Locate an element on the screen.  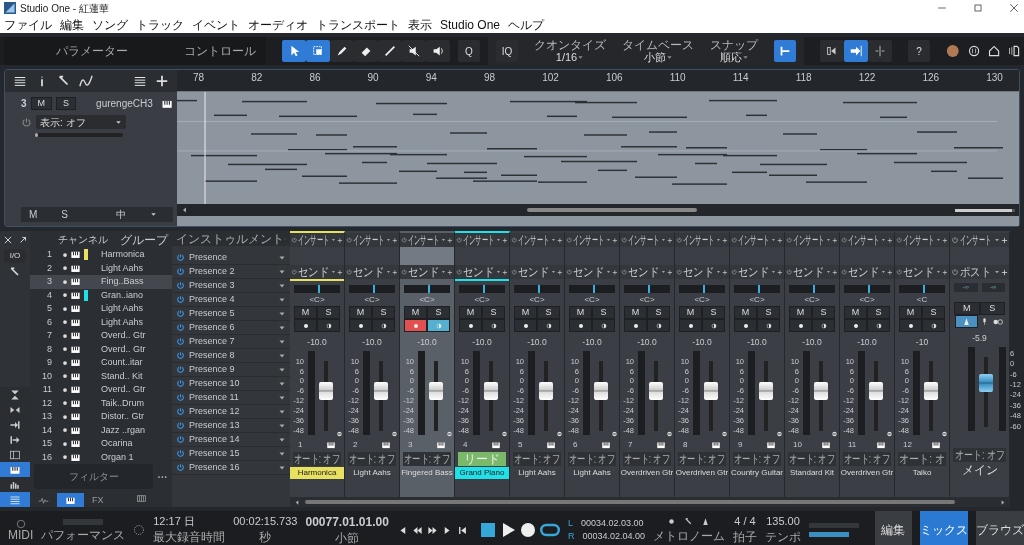
menu-item: ヘルプ is located at coordinates (526, 24).